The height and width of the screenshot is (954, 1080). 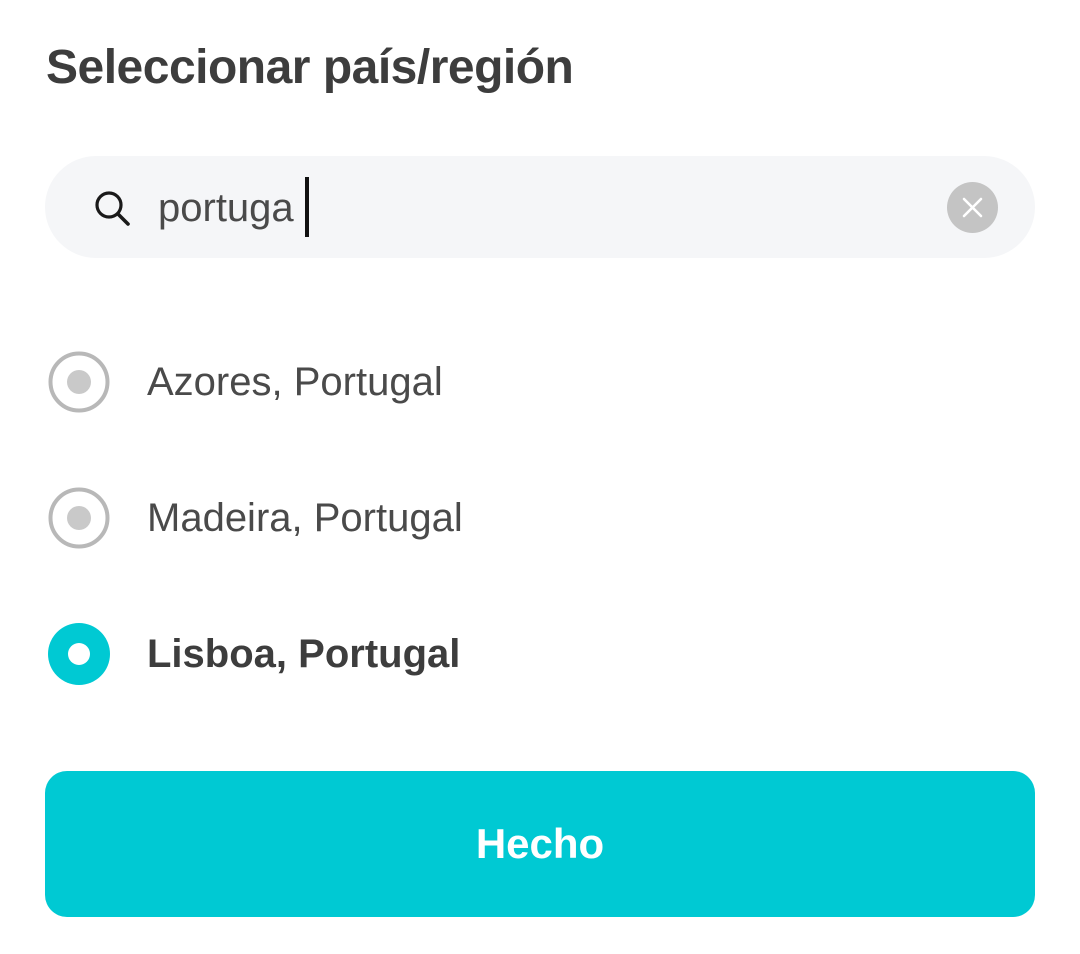 I want to click on done-button: Hecho, so click(x=540, y=844).